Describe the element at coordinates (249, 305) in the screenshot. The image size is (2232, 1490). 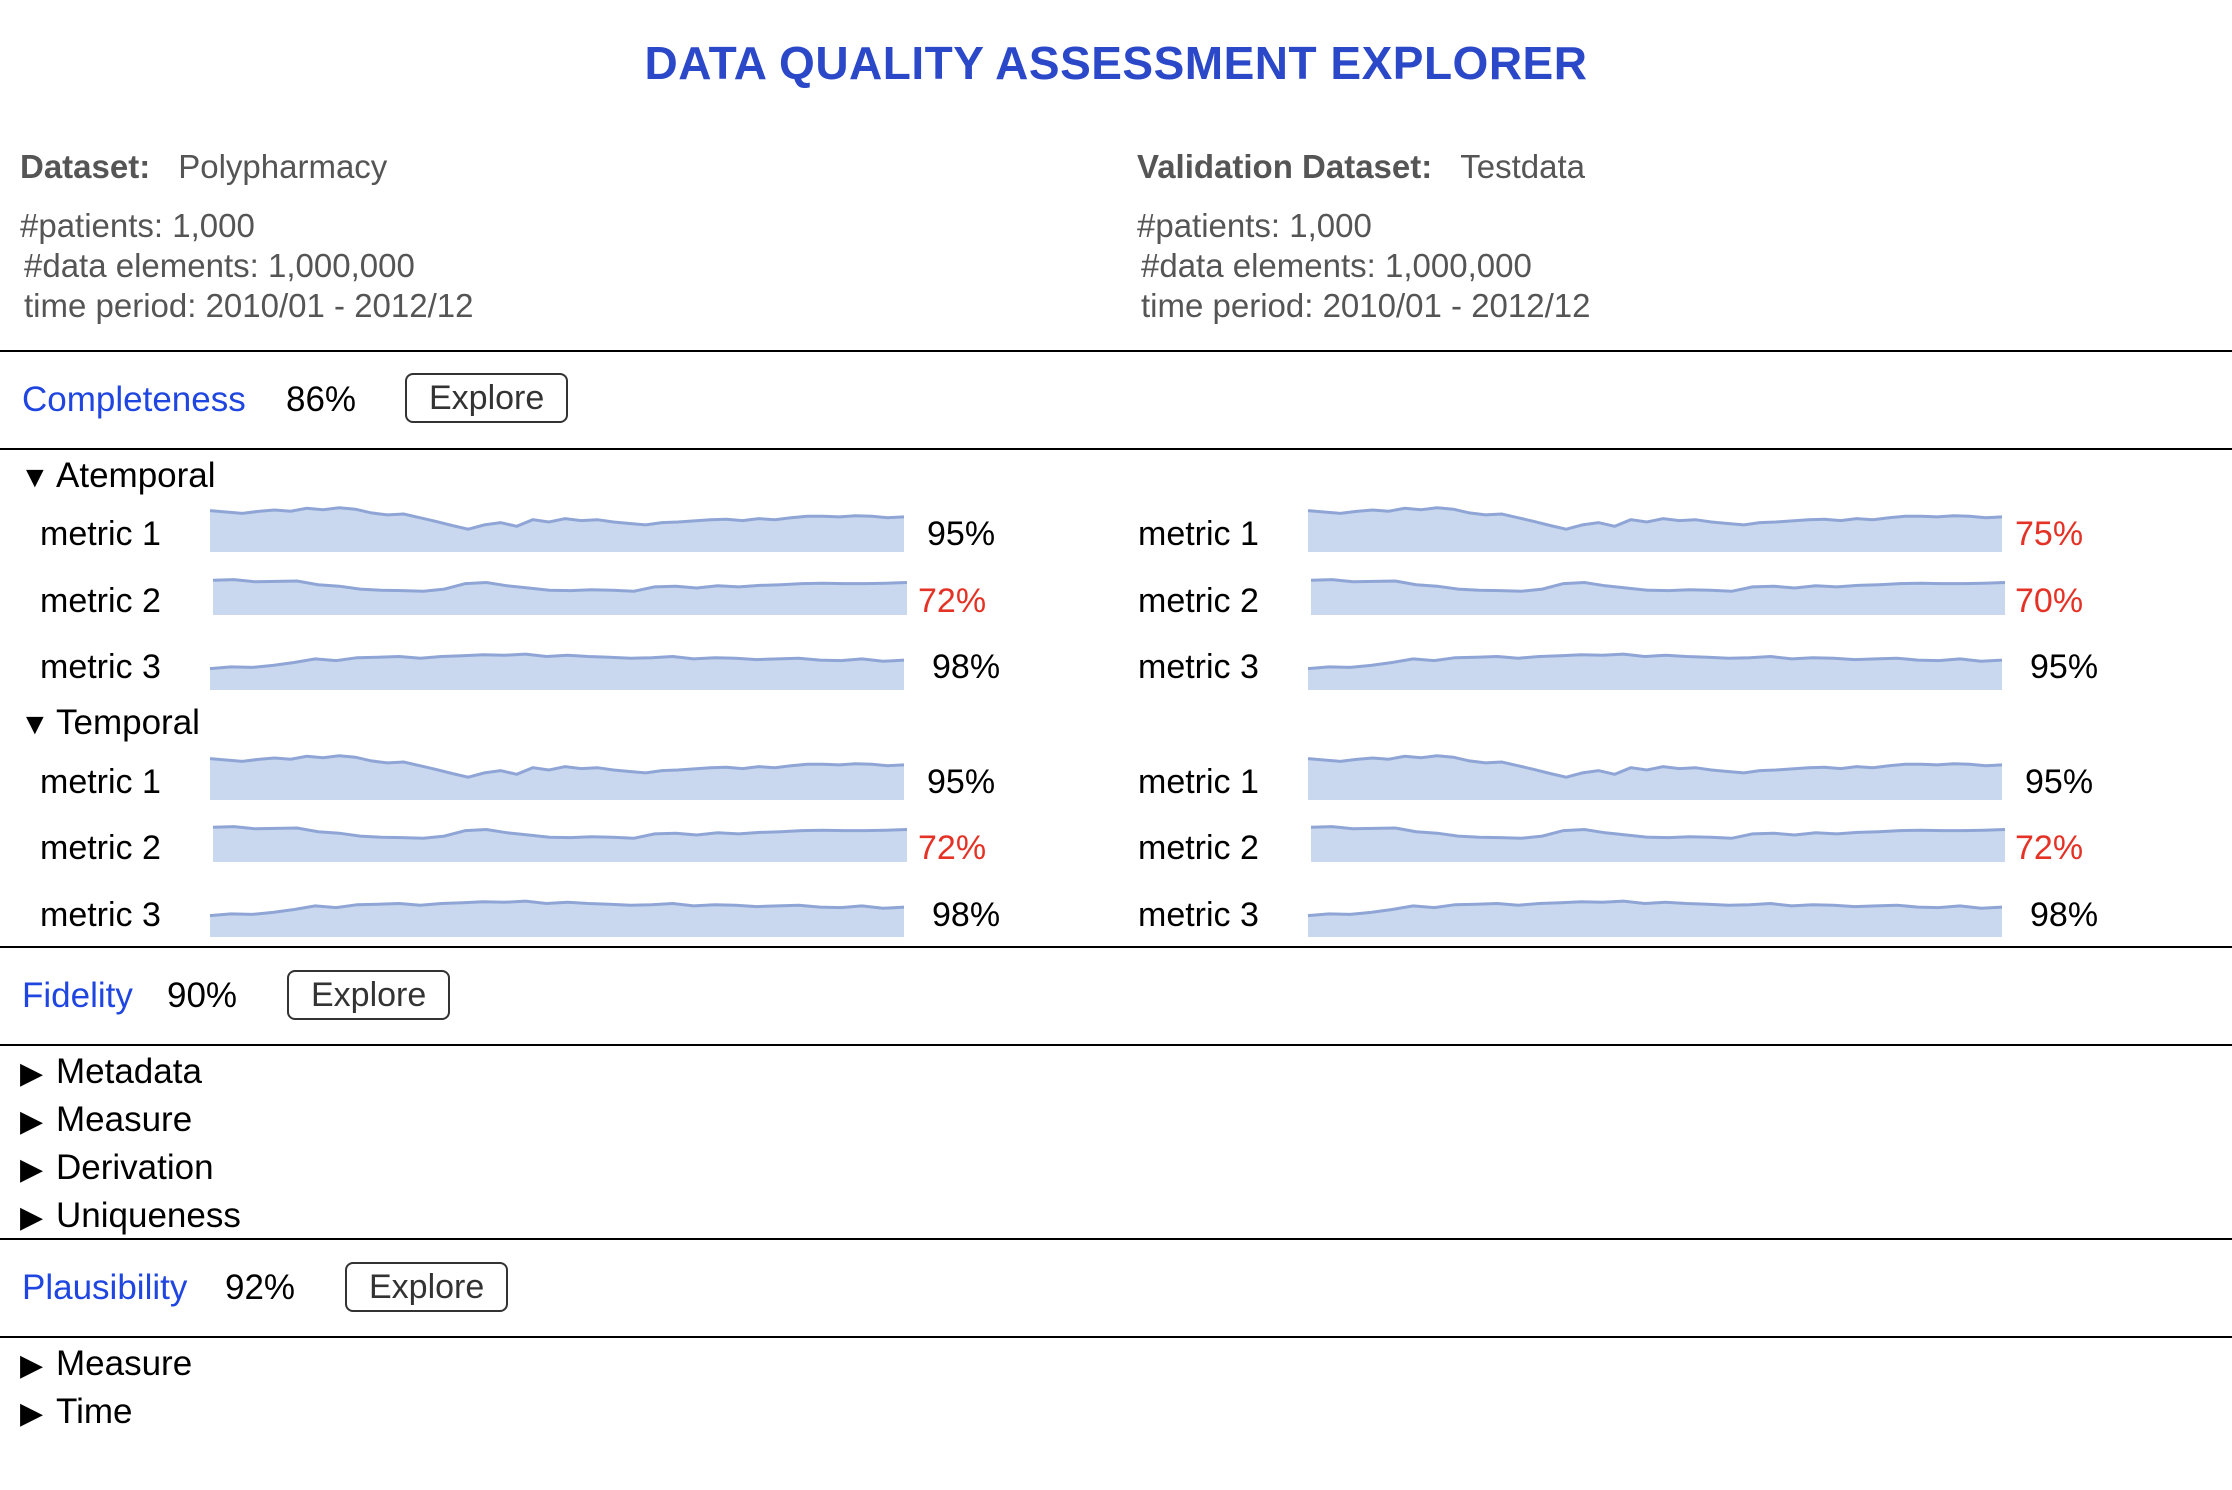
I see `dataset-period: time period: 2010/01 - 2012/12` at that location.